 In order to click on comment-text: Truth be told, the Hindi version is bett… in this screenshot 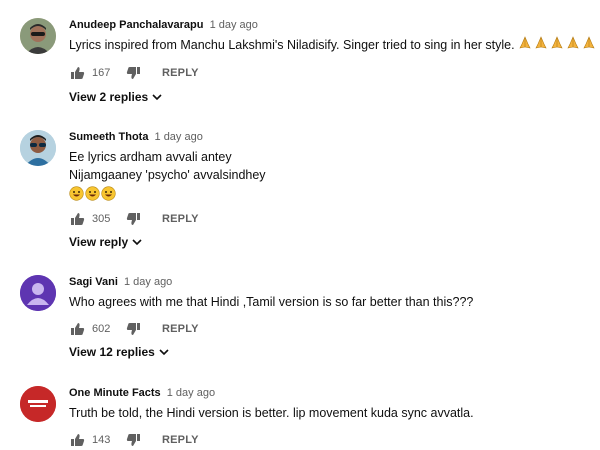, I will do `click(271, 413)`.